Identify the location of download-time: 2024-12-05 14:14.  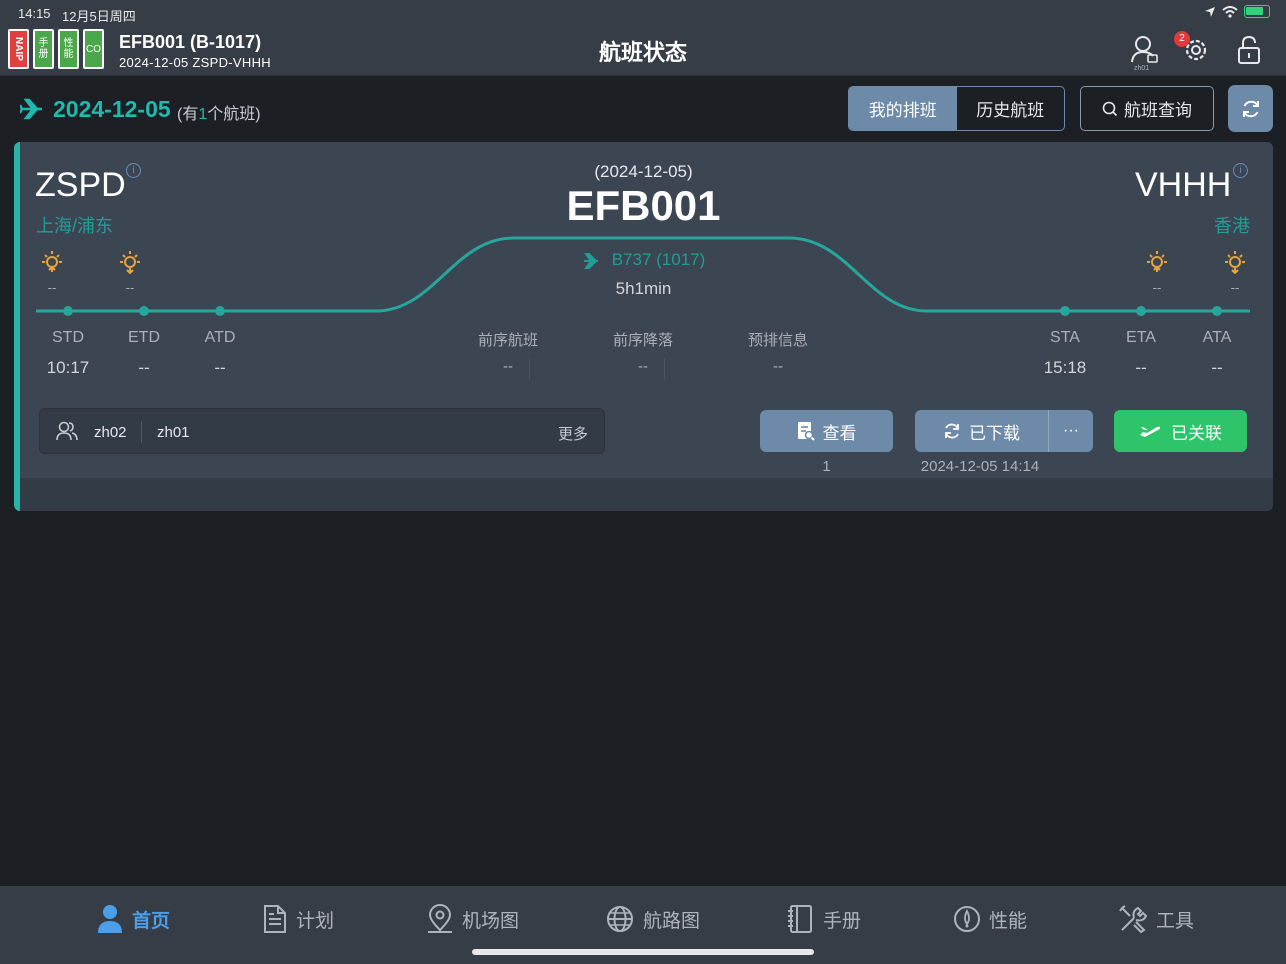
(980, 466).